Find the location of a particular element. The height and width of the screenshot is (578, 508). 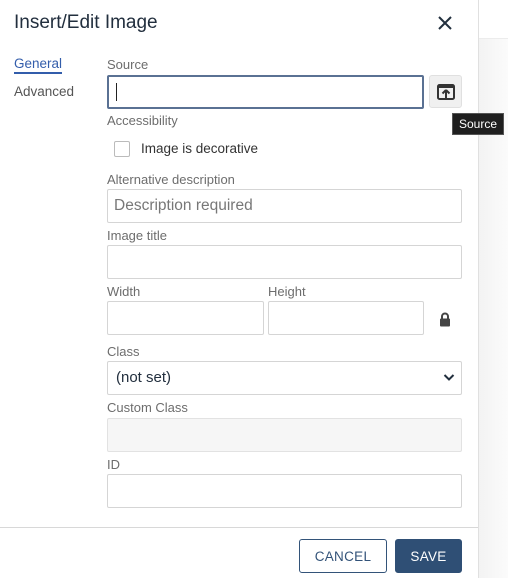

tab-general: General is located at coordinates (54, 70).